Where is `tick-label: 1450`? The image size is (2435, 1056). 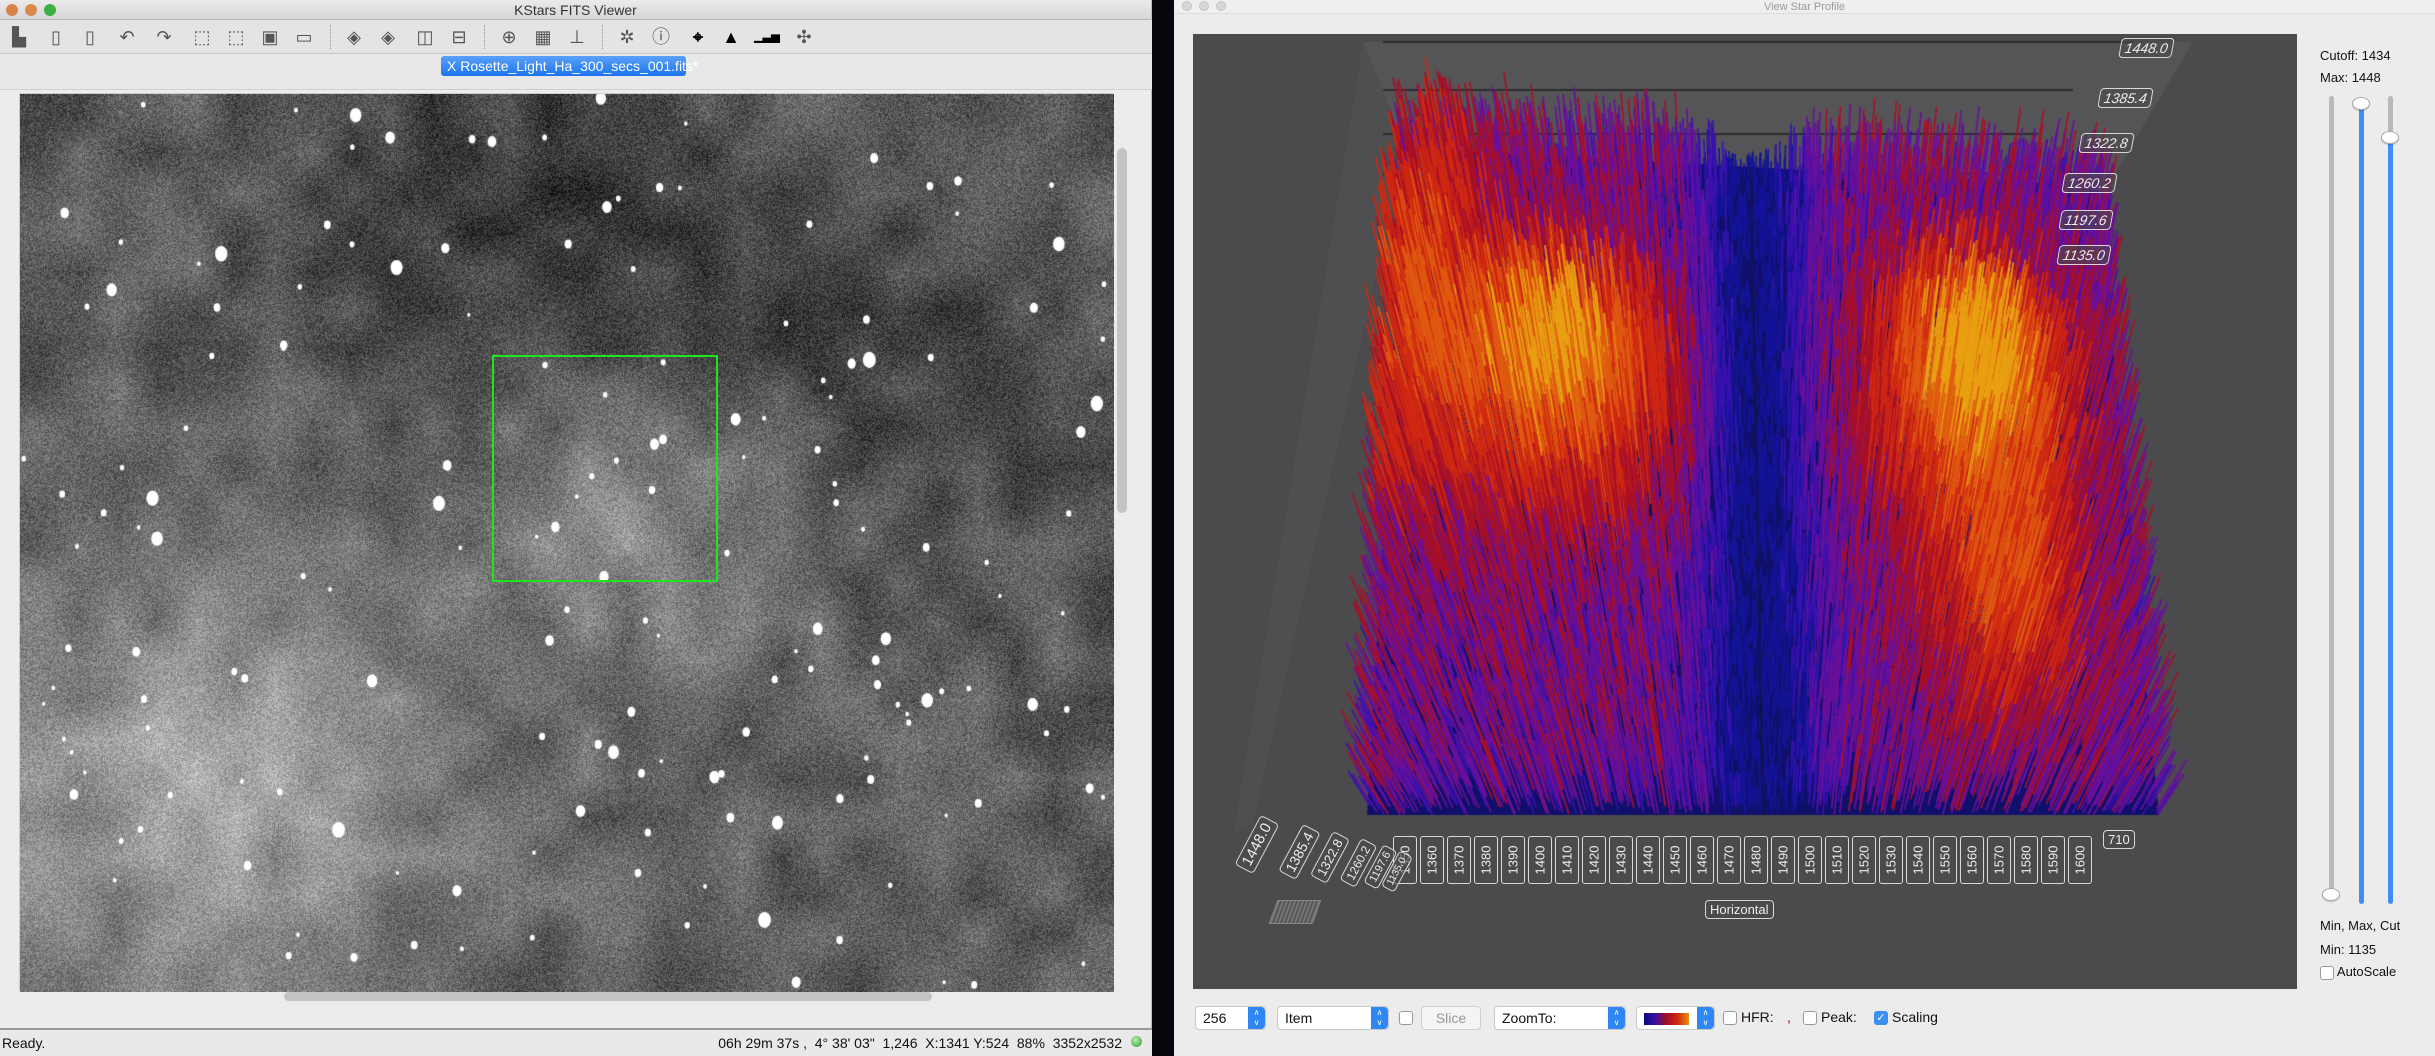 tick-label: 1450 is located at coordinates (1675, 860).